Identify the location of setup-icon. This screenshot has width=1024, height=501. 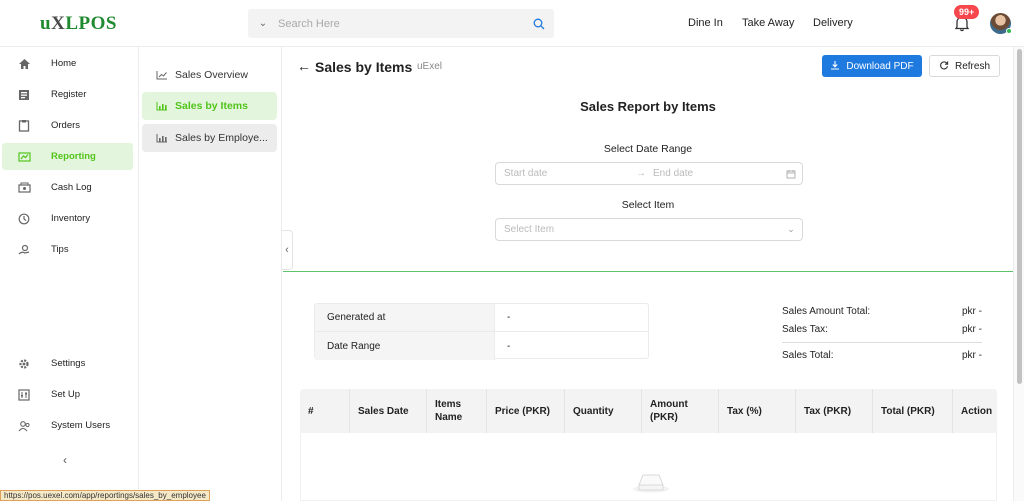
(24, 395).